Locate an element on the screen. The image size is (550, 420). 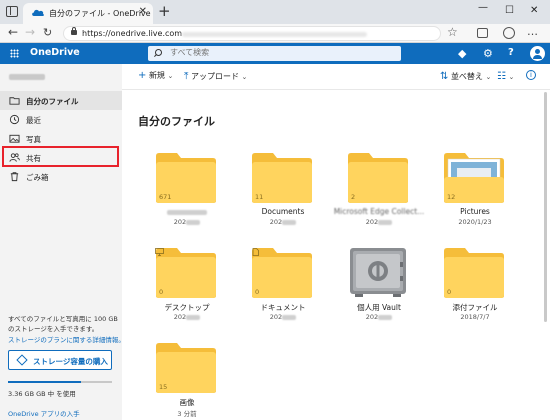
search-icon is located at coordinates (158, 52).